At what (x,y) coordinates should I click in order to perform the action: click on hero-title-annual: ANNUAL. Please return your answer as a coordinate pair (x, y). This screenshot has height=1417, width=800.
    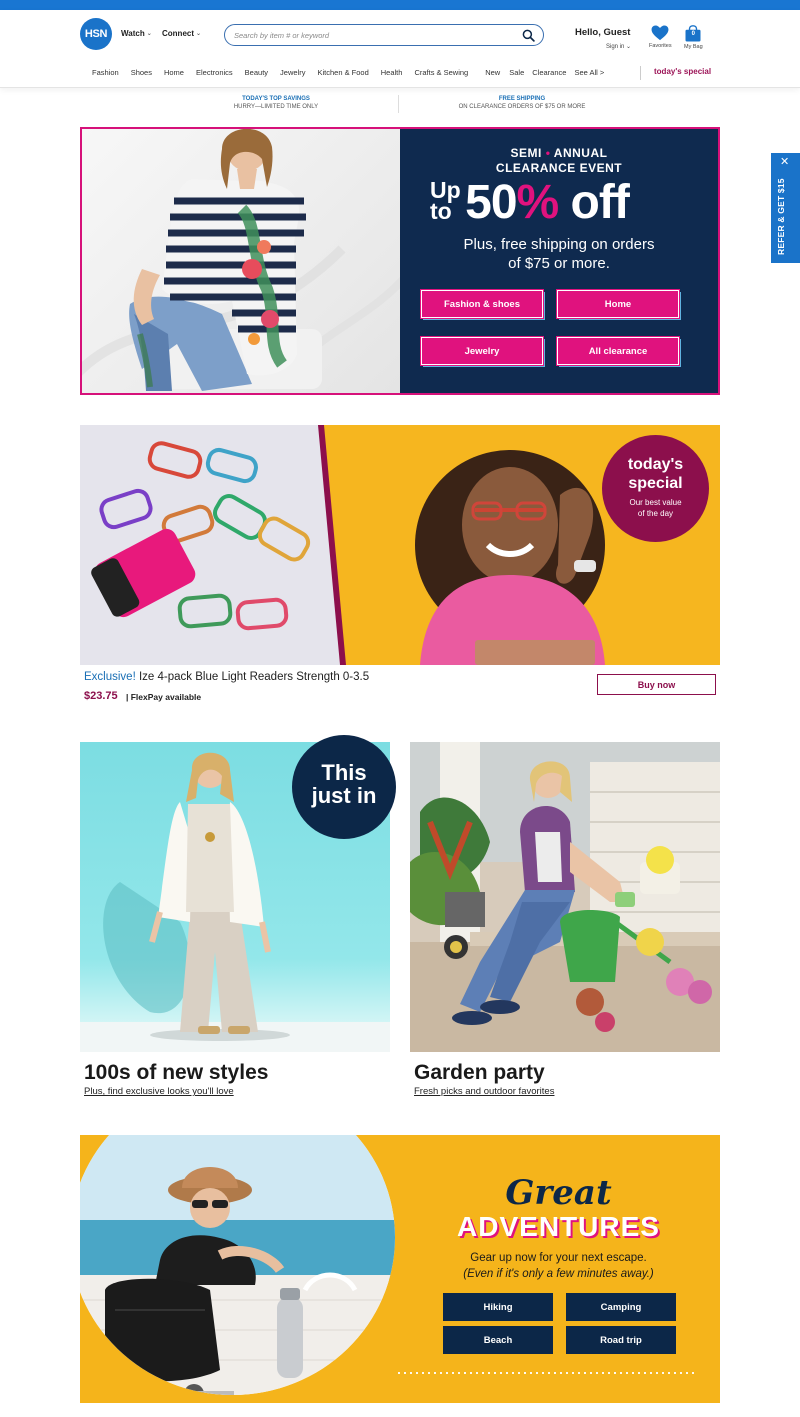
    Looking at the image, I should click on (580, 153).